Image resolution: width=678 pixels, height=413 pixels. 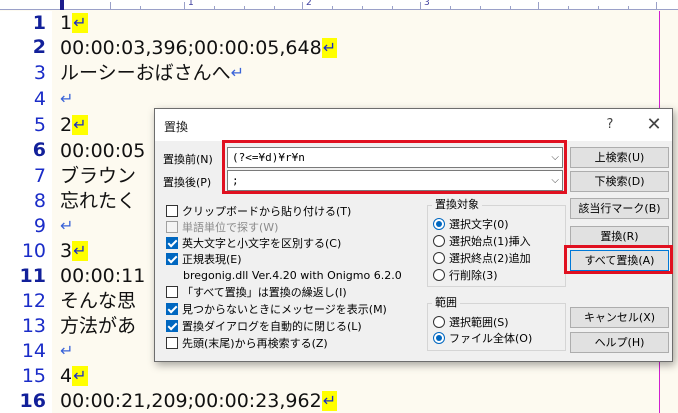 I want to click on checkbox-label: 英大文字と小文字を区別する(C), so click(x=262, y=243).